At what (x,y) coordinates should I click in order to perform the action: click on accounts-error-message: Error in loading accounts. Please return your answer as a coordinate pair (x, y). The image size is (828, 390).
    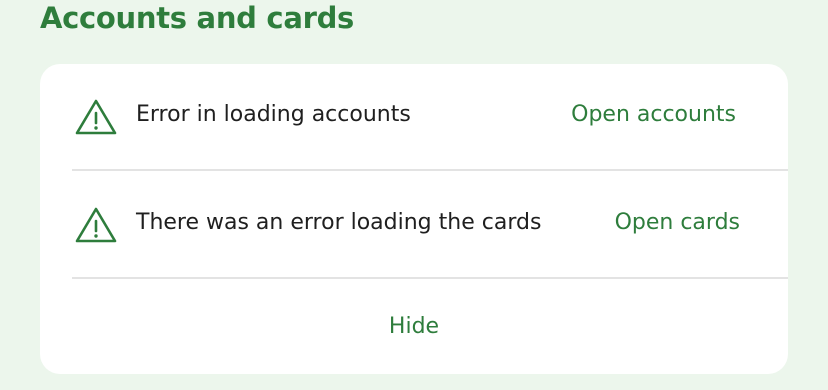
    Looking at the image, I should click on (273, 114).